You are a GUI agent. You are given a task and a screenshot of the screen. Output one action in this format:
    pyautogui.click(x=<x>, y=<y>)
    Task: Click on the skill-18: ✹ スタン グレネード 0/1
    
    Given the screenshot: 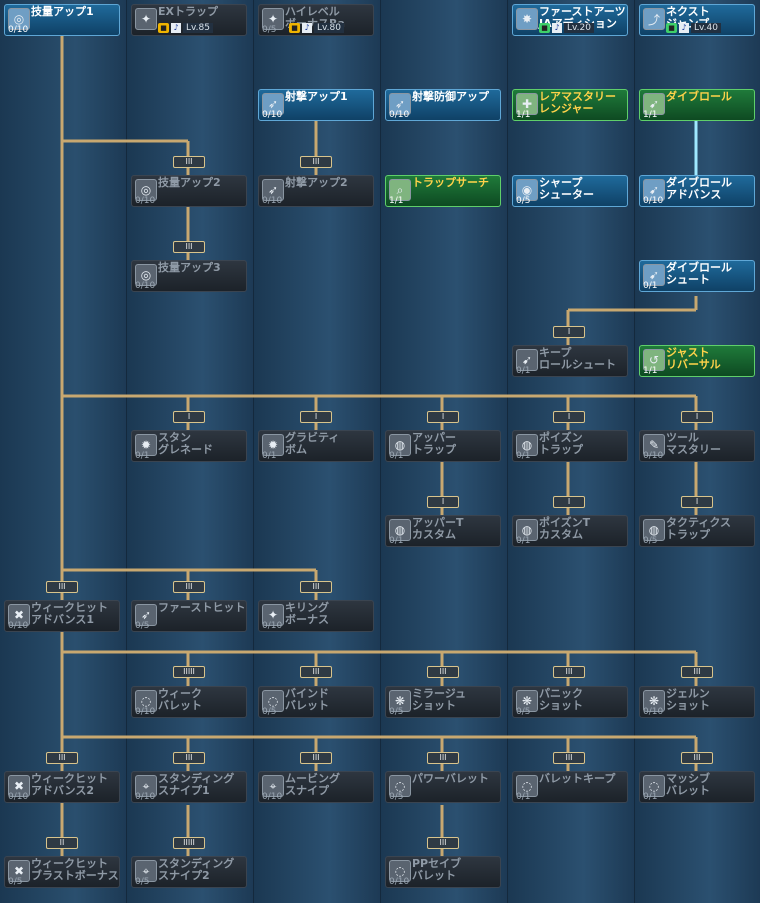 What is the action you would take?
    pyautogui.click(x=189, y=446)
    